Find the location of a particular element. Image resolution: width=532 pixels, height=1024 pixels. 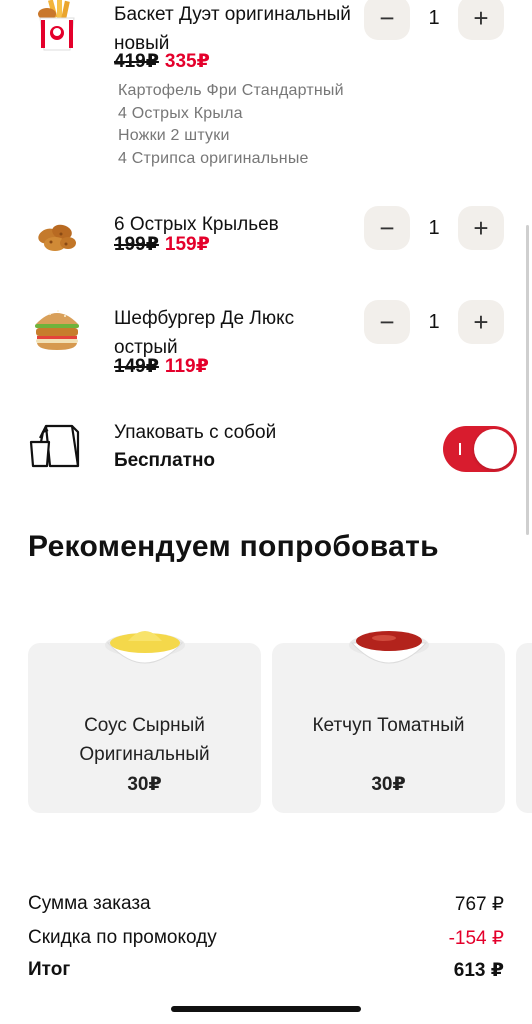

takeaway-price: Бесплатно is located at coordinates (165, 460).